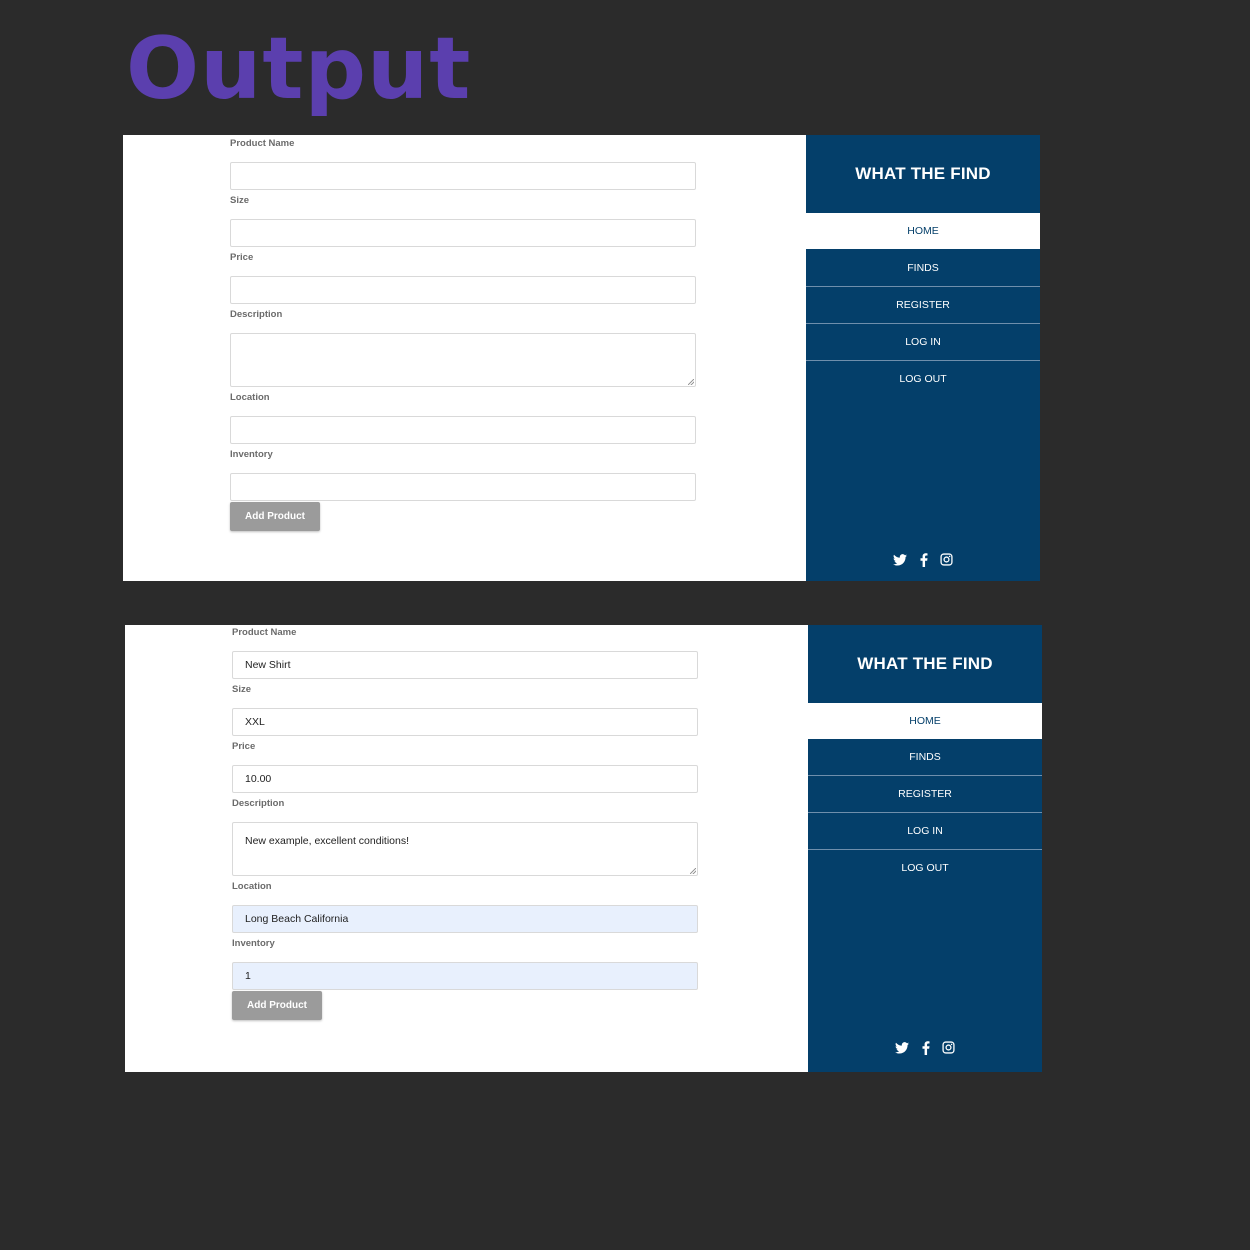  I want to click on size-input, so click(463, 233).